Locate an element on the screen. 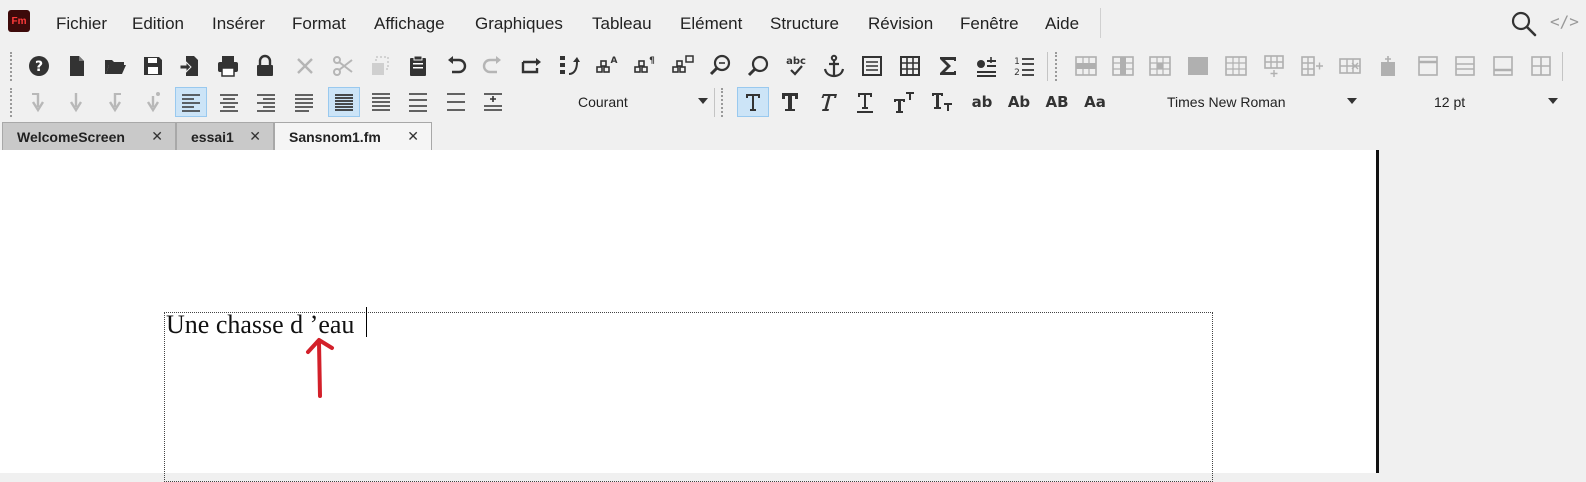  lowercase-button: ab is located at coordinates (982, 102).